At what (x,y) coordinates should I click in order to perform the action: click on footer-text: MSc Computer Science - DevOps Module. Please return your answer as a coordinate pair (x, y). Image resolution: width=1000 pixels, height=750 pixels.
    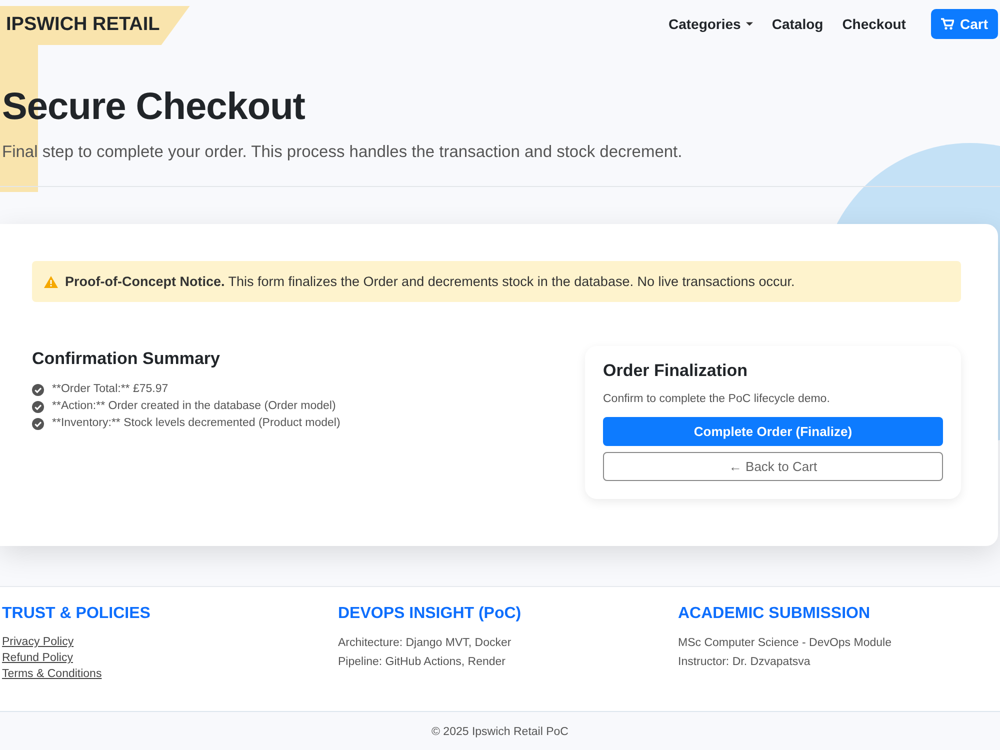
    Looking at the image, I should click on (785, 643).